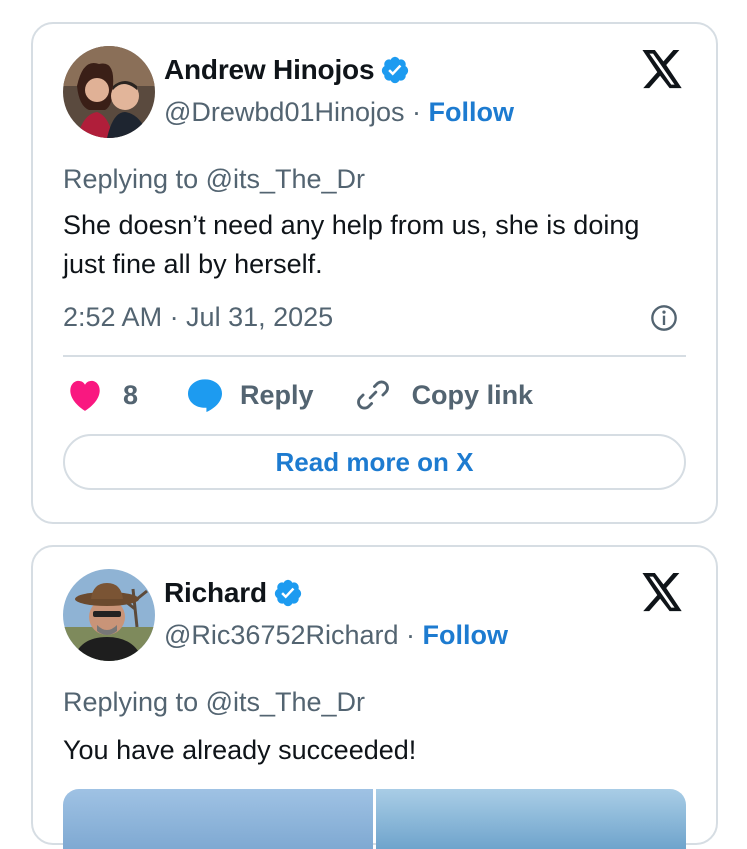 Image resolution: width=747 pixels, height=849 pixels. Describe the element at coordinates (269, 70) in the screenshot. I see `author-name: Andrew Hinojos` at that location.